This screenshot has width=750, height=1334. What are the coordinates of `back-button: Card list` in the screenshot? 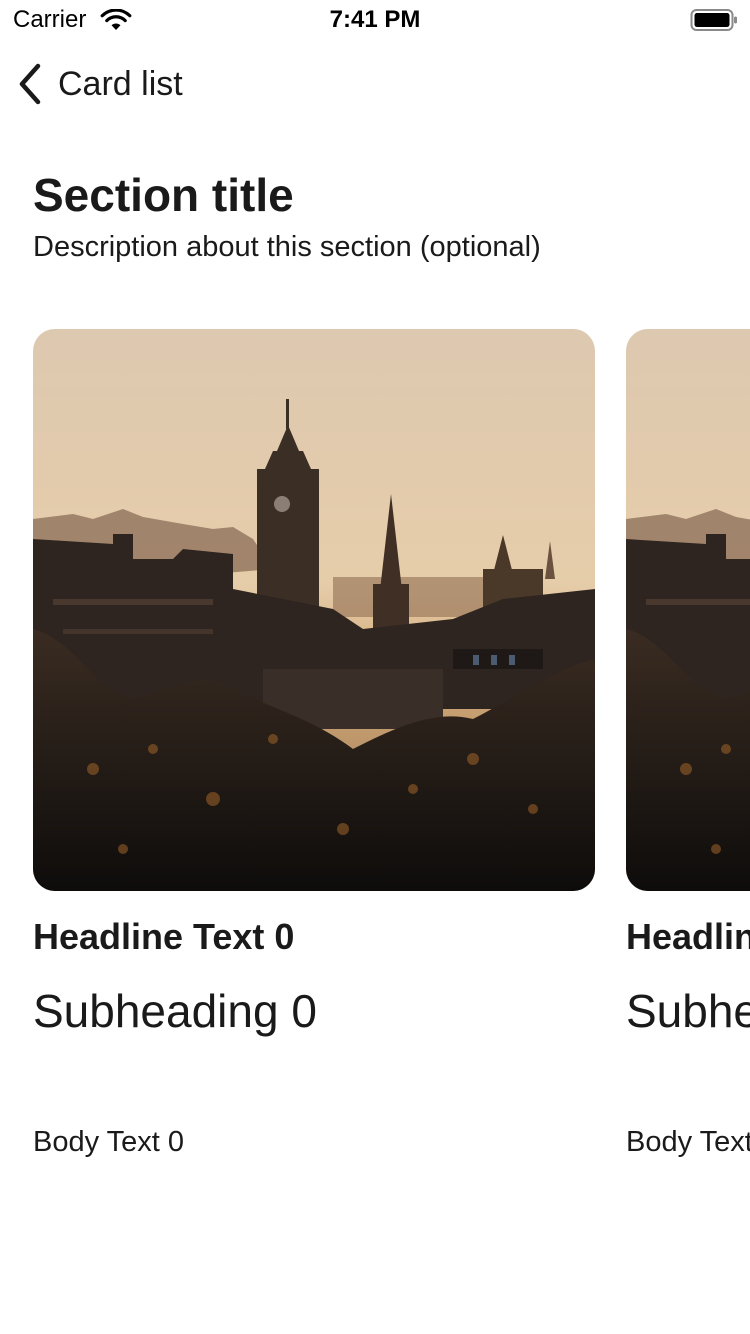 It's located at (96, 84).